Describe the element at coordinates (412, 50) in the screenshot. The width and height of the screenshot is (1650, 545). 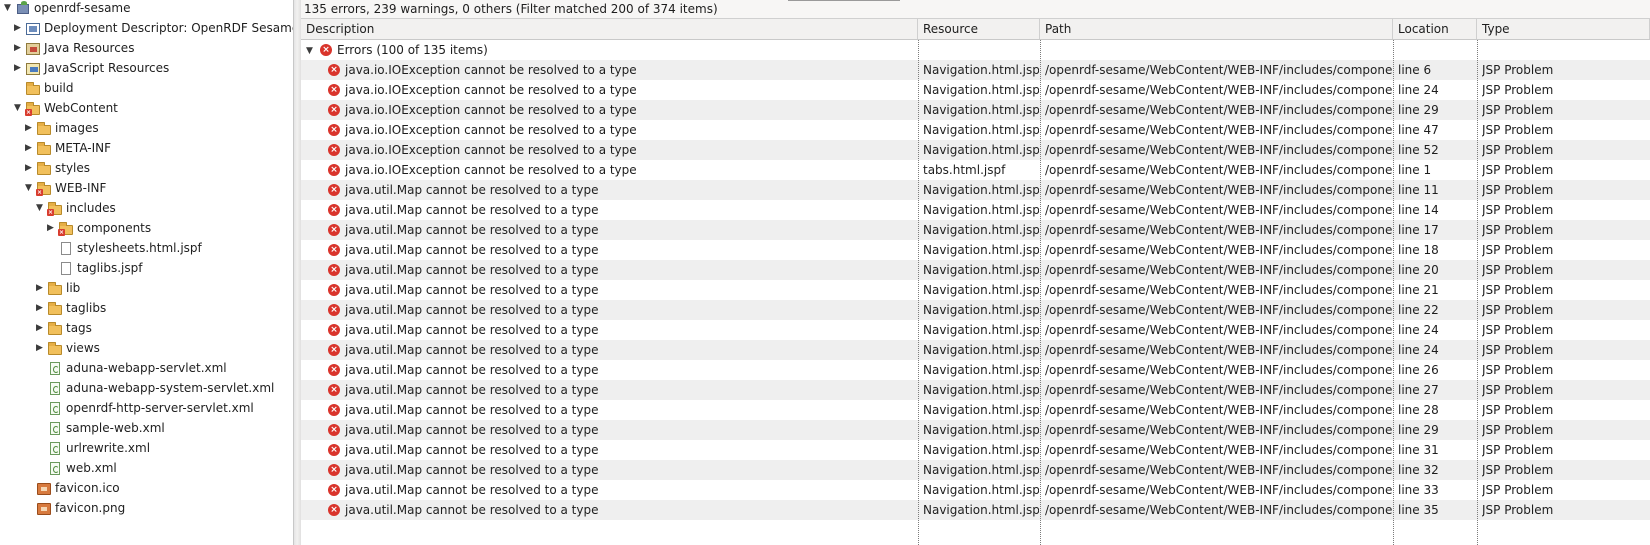
I see `error-group-label: Errors (100 of 135 items)` at that location.